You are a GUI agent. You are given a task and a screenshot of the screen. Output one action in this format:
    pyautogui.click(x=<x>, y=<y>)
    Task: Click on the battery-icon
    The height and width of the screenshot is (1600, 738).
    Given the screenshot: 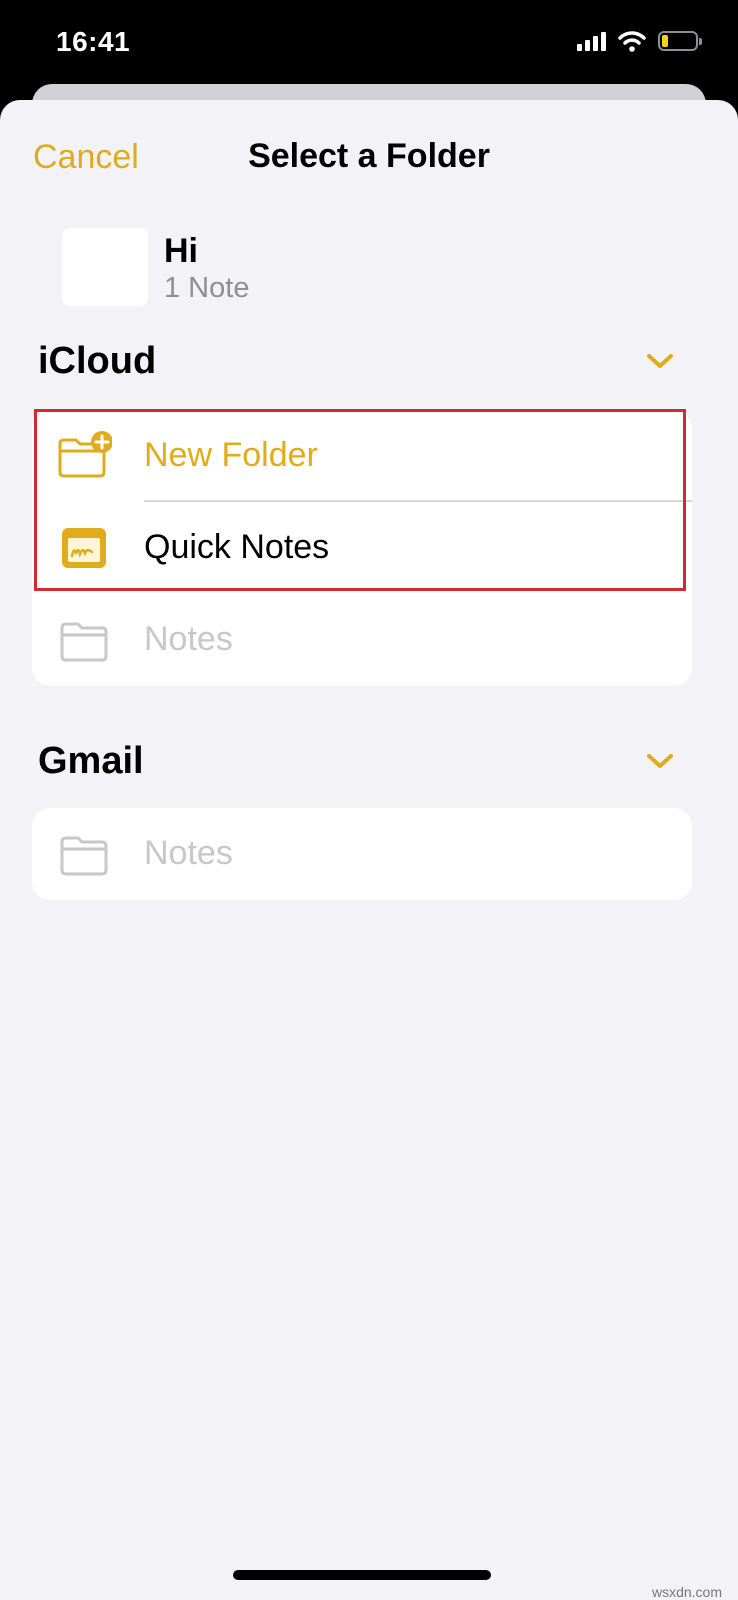 What is the action you would take?
    pyautogui.click(x=680, y=41)
    